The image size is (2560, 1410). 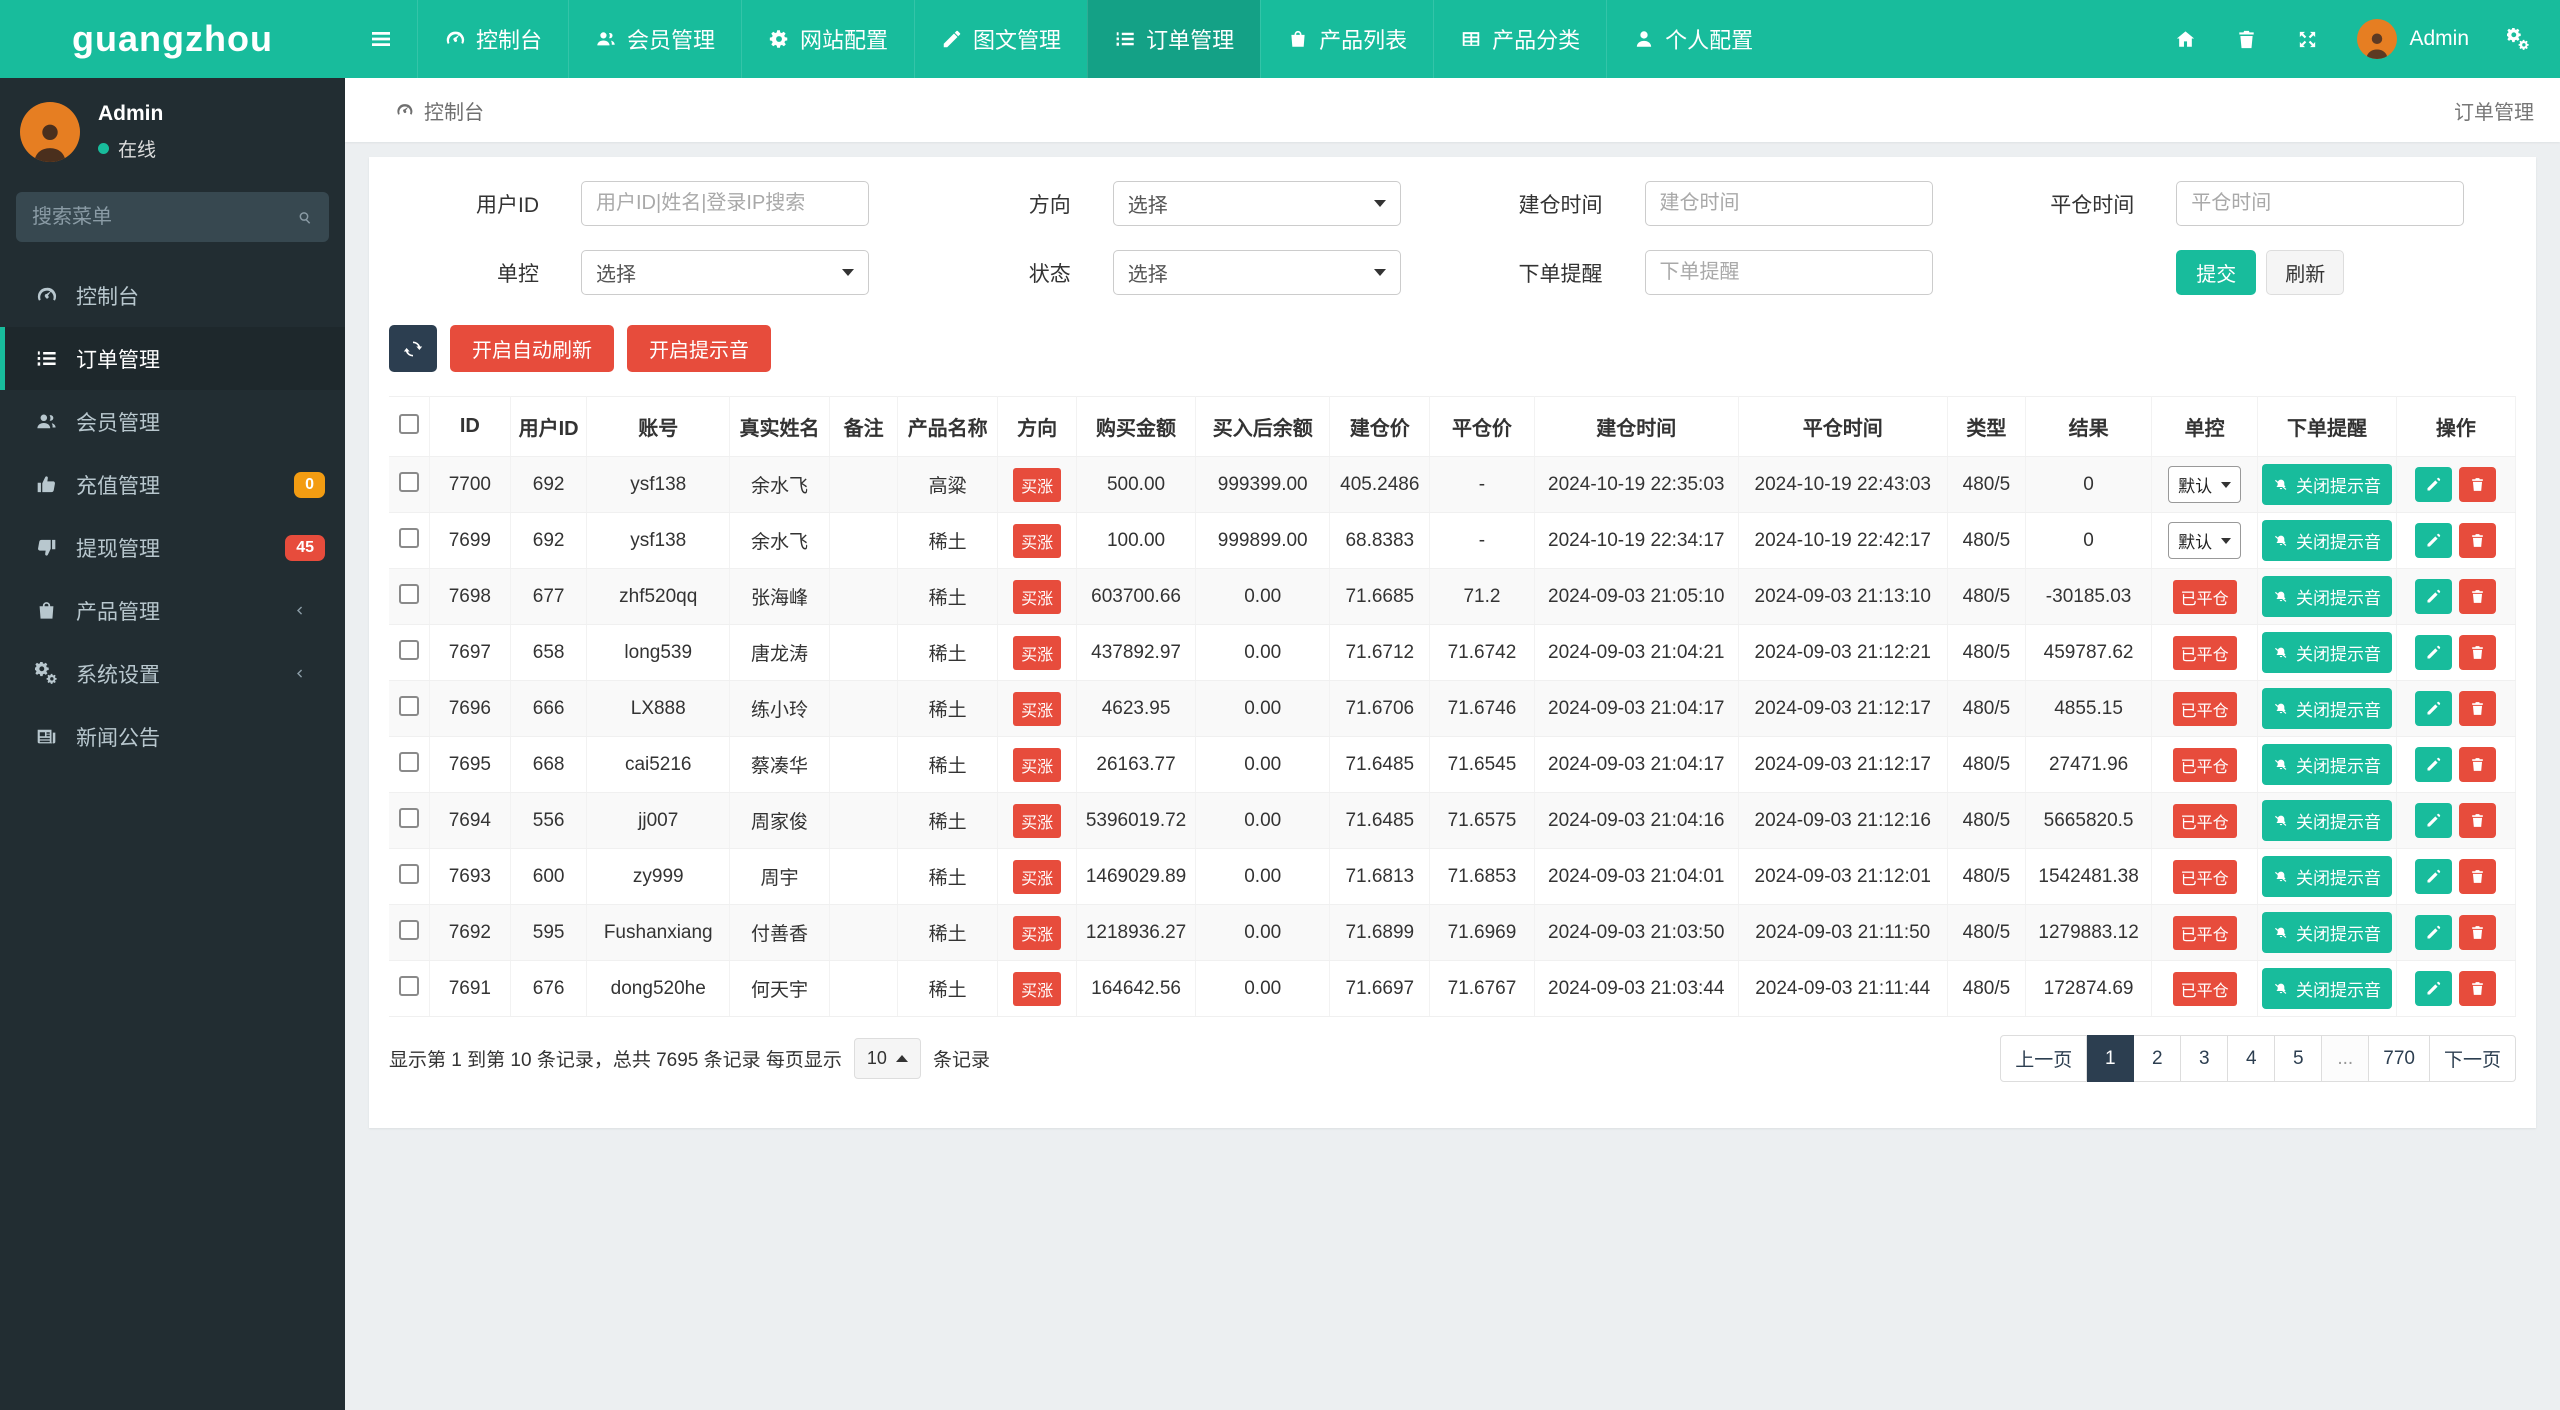 I want to click on sidebar-item-7: 系统设置, so click(x=172, y=673).